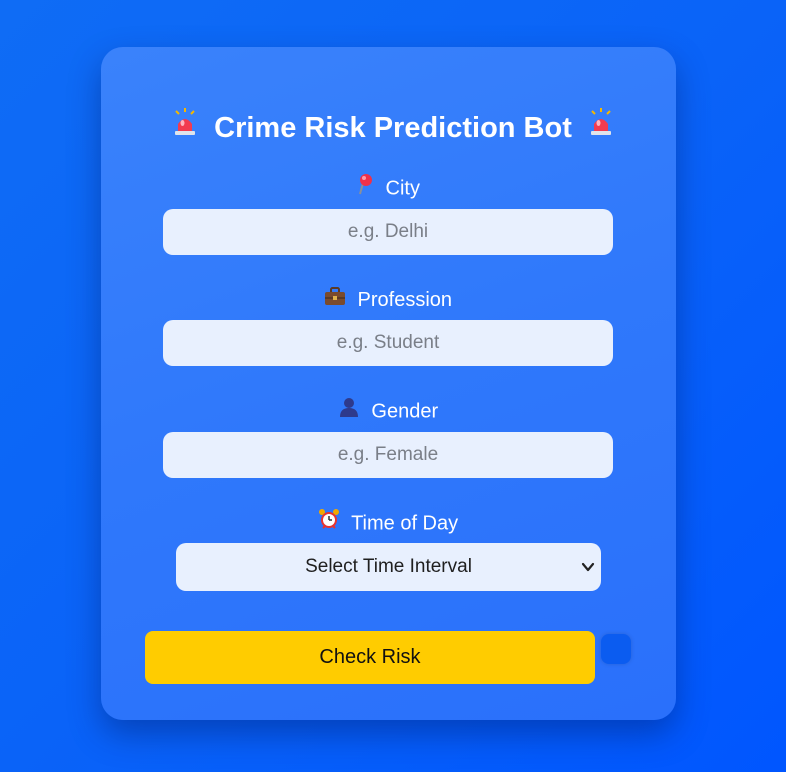 The width and height of the screenshot is (786, 772). Describe the element at coordinates (616, 649) in the screenshot. I see `square-widget` at that location.